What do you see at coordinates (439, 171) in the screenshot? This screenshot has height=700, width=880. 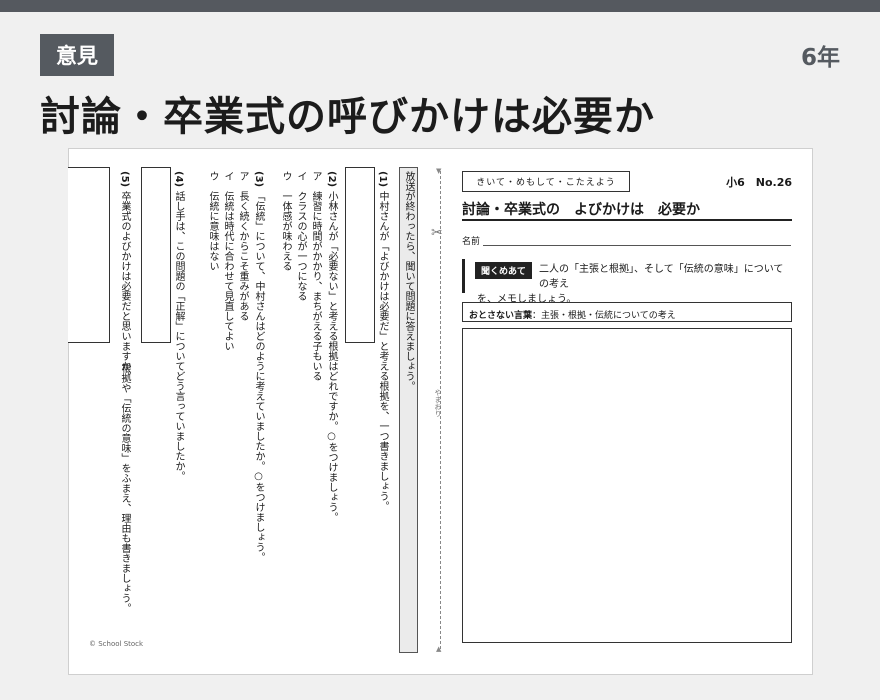 I see `fold-arrow-top-icon: ▼` at bounding box center [439, 171].